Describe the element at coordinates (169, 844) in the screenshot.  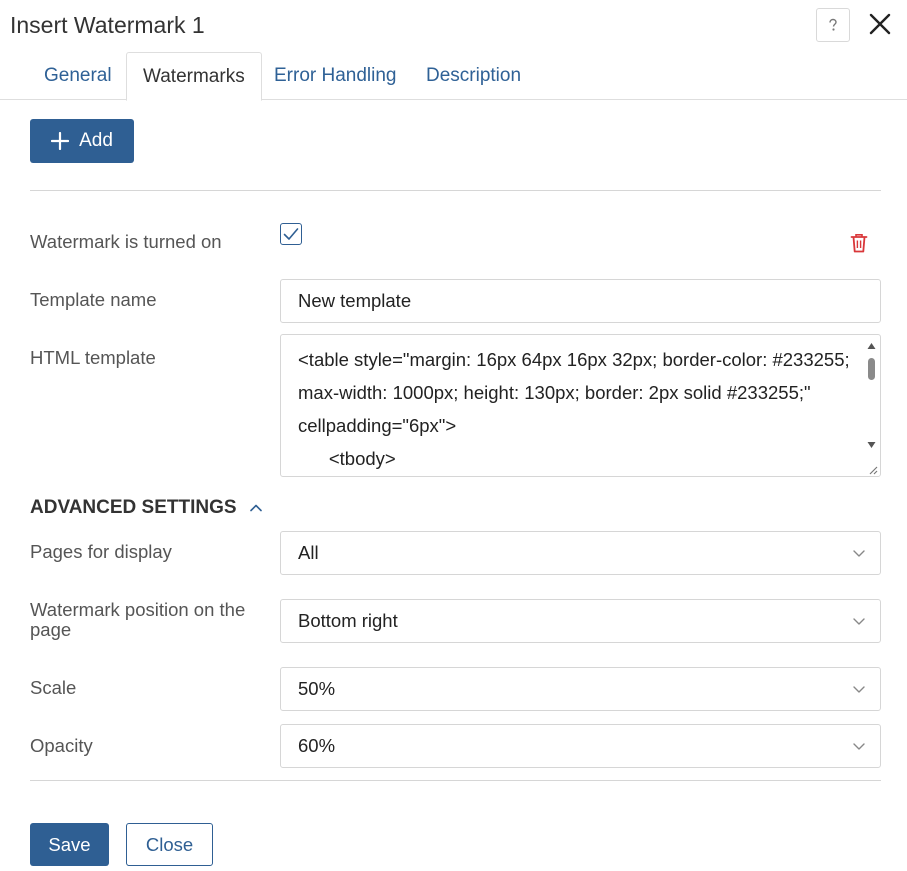
I see `close-button: Close` at that location.